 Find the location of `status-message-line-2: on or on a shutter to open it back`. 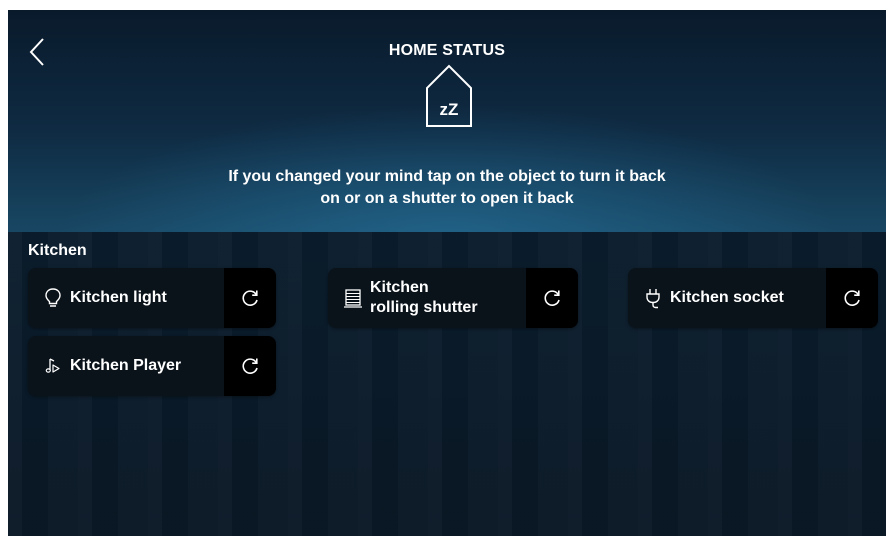

status-message-line-2: on or on a shutter to open it back is located at coordinates (447, 198).